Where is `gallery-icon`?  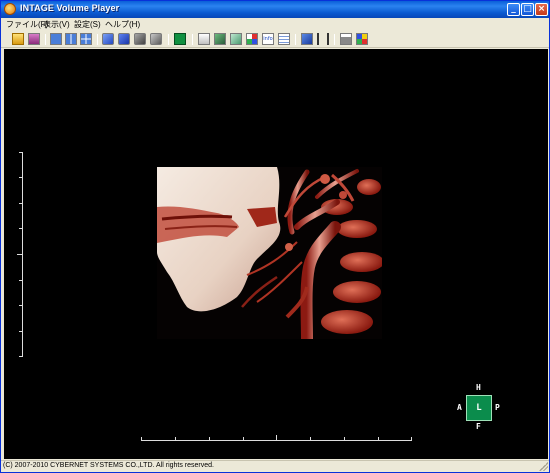 gallery-icon is located at coordinates (346, 39).